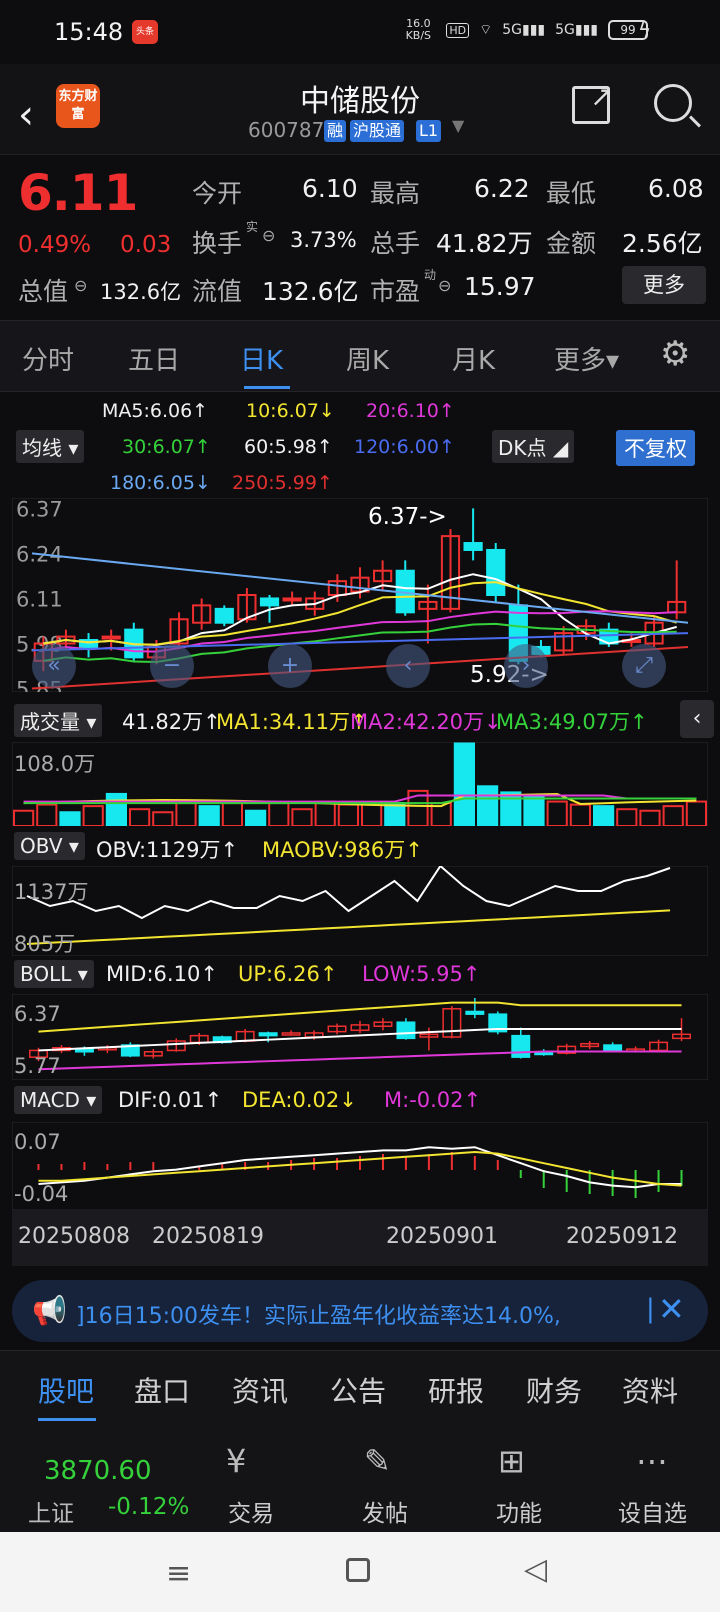 The image size is (720, 1612). What do you see at coordinates (49, 846) in the screenshot?
I see `obv-dropdown: OBV ▾` at bounding box center [49, 846].